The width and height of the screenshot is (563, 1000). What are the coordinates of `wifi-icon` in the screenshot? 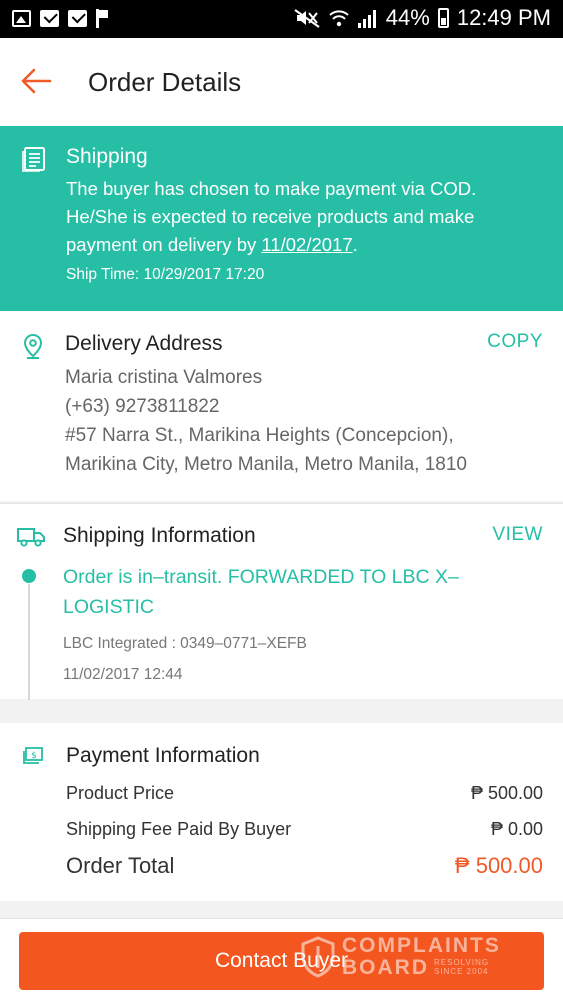 It's located at (339, 18).